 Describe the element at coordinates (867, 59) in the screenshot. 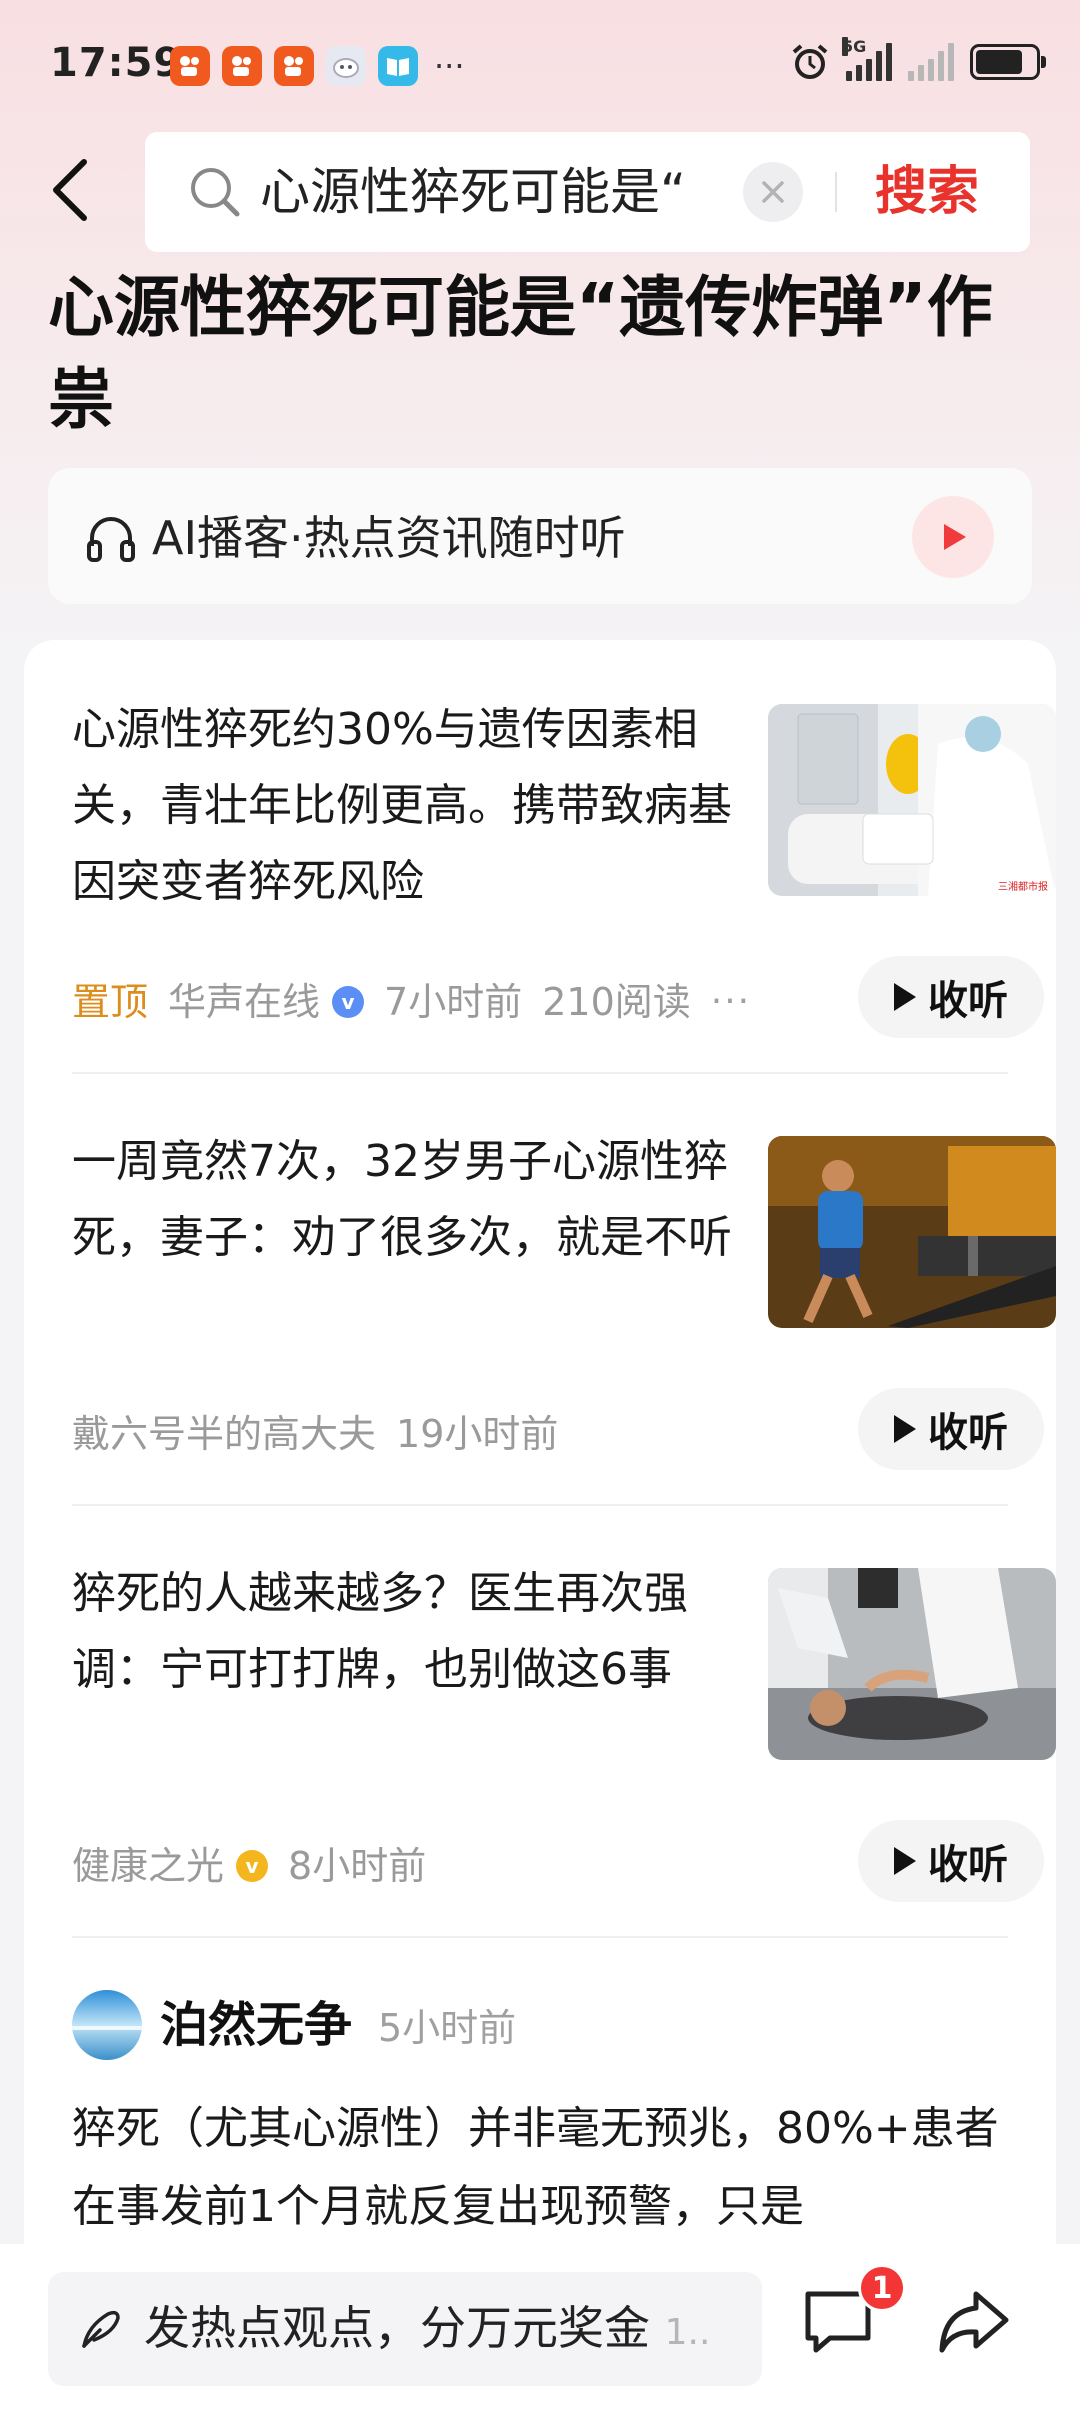

I see `signal-5g-icon: 5G` at that location.